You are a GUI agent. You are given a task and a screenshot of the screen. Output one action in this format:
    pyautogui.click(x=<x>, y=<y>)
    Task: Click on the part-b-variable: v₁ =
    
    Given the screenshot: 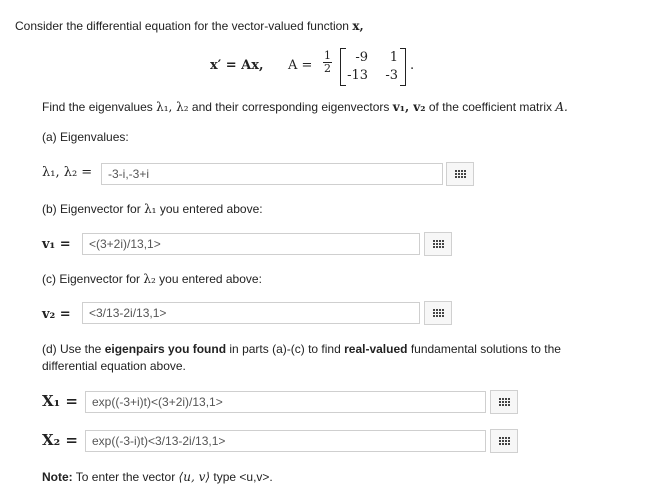 What is the action you would take?
    pyautogui.click(x=56, y=244)
    